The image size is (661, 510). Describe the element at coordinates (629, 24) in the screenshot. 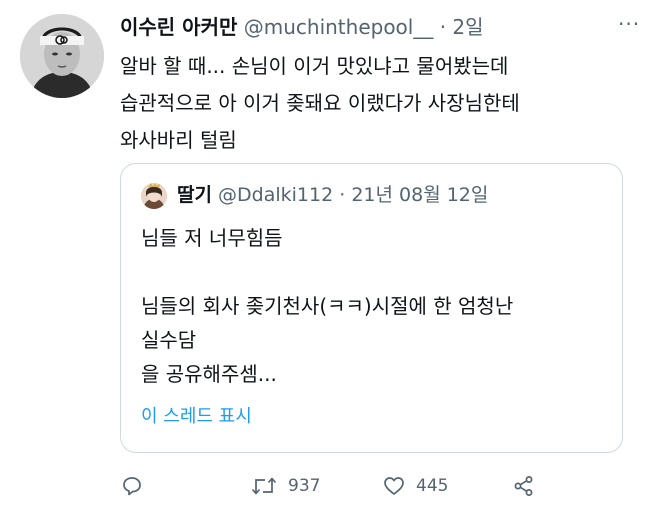

I see `more-options-icon: ···` at that location.